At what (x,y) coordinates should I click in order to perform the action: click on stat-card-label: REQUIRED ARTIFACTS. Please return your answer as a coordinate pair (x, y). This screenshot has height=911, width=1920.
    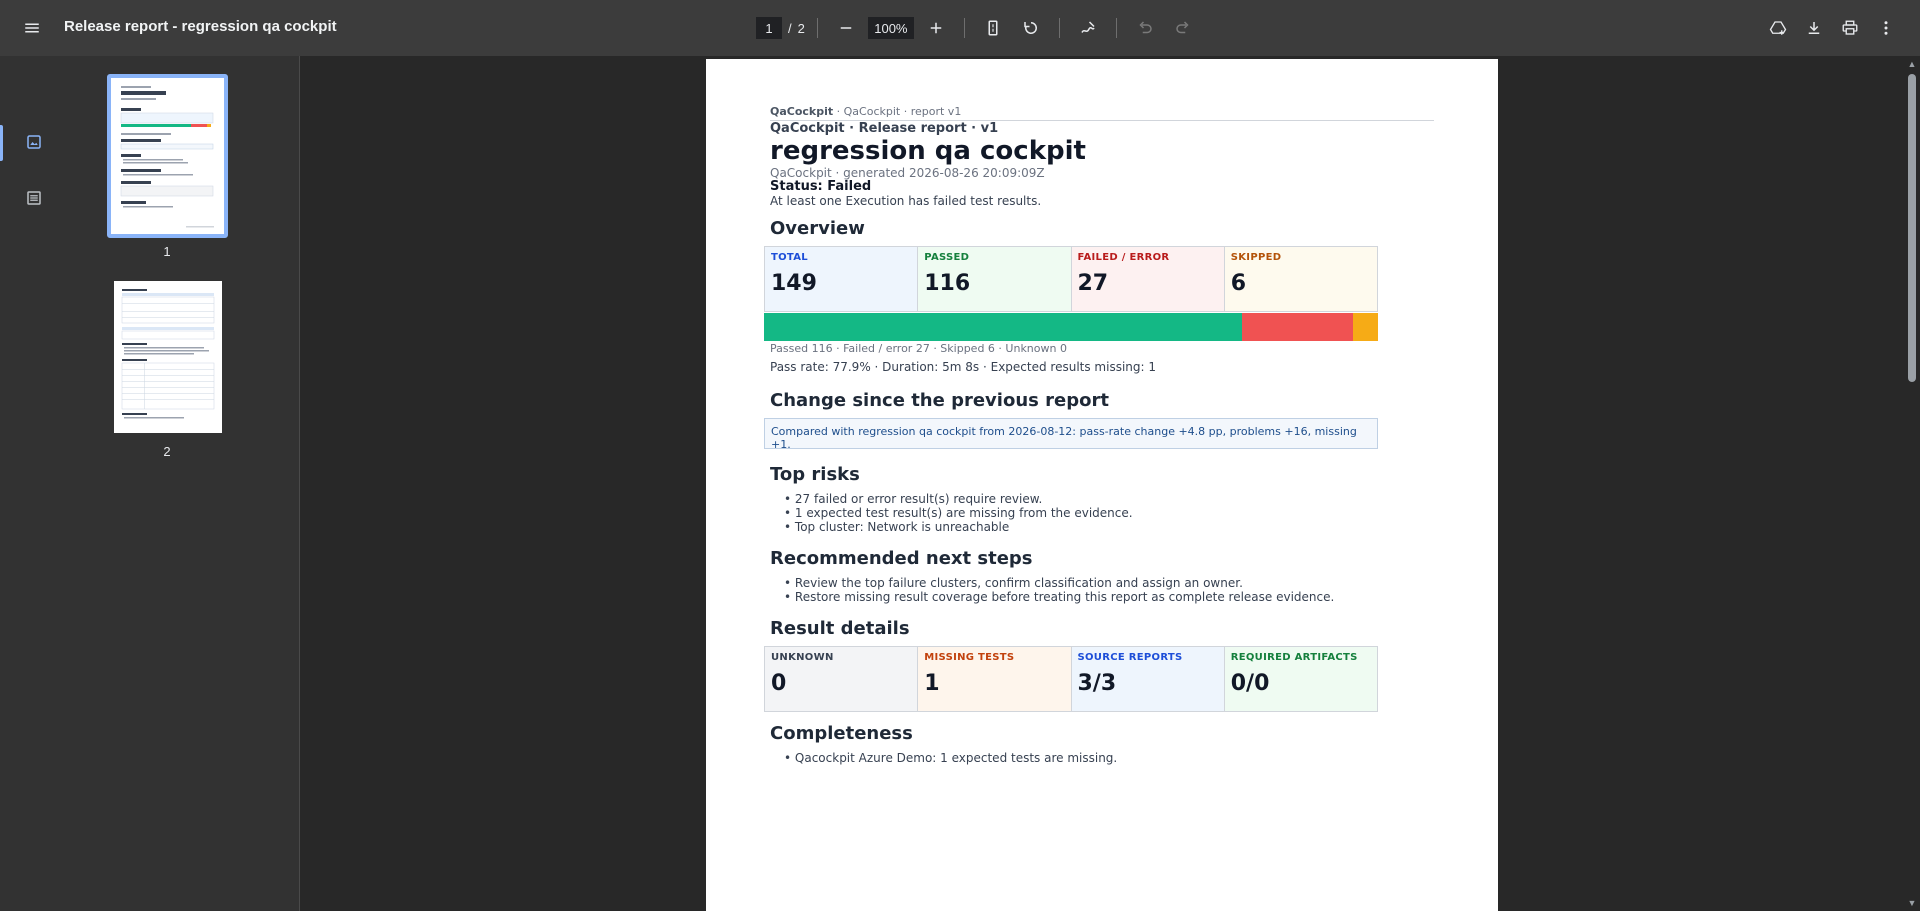
    Looking at the image, I should click on (1294, 657).